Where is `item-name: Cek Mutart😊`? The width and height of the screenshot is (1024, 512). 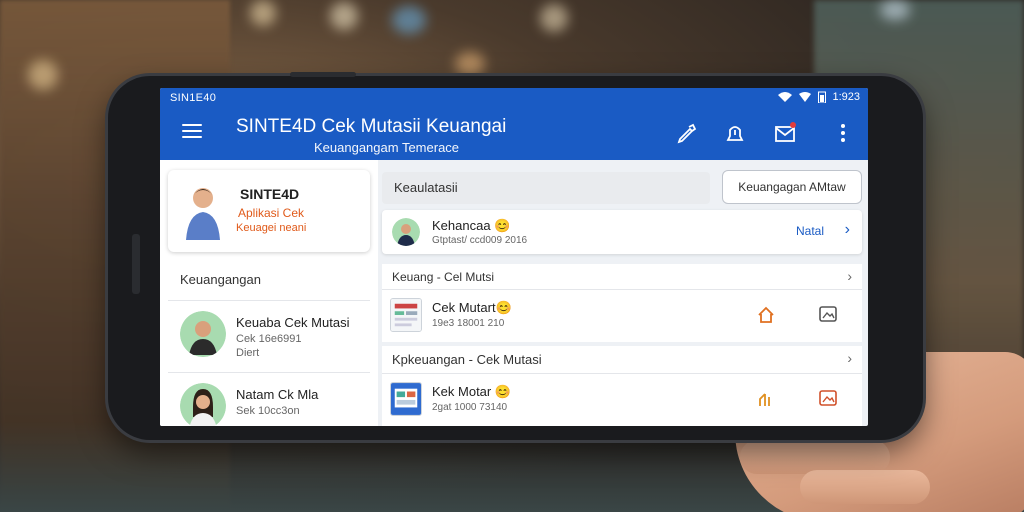 item-name: Cek Mutart😊 is located at coordinates (472, 307).